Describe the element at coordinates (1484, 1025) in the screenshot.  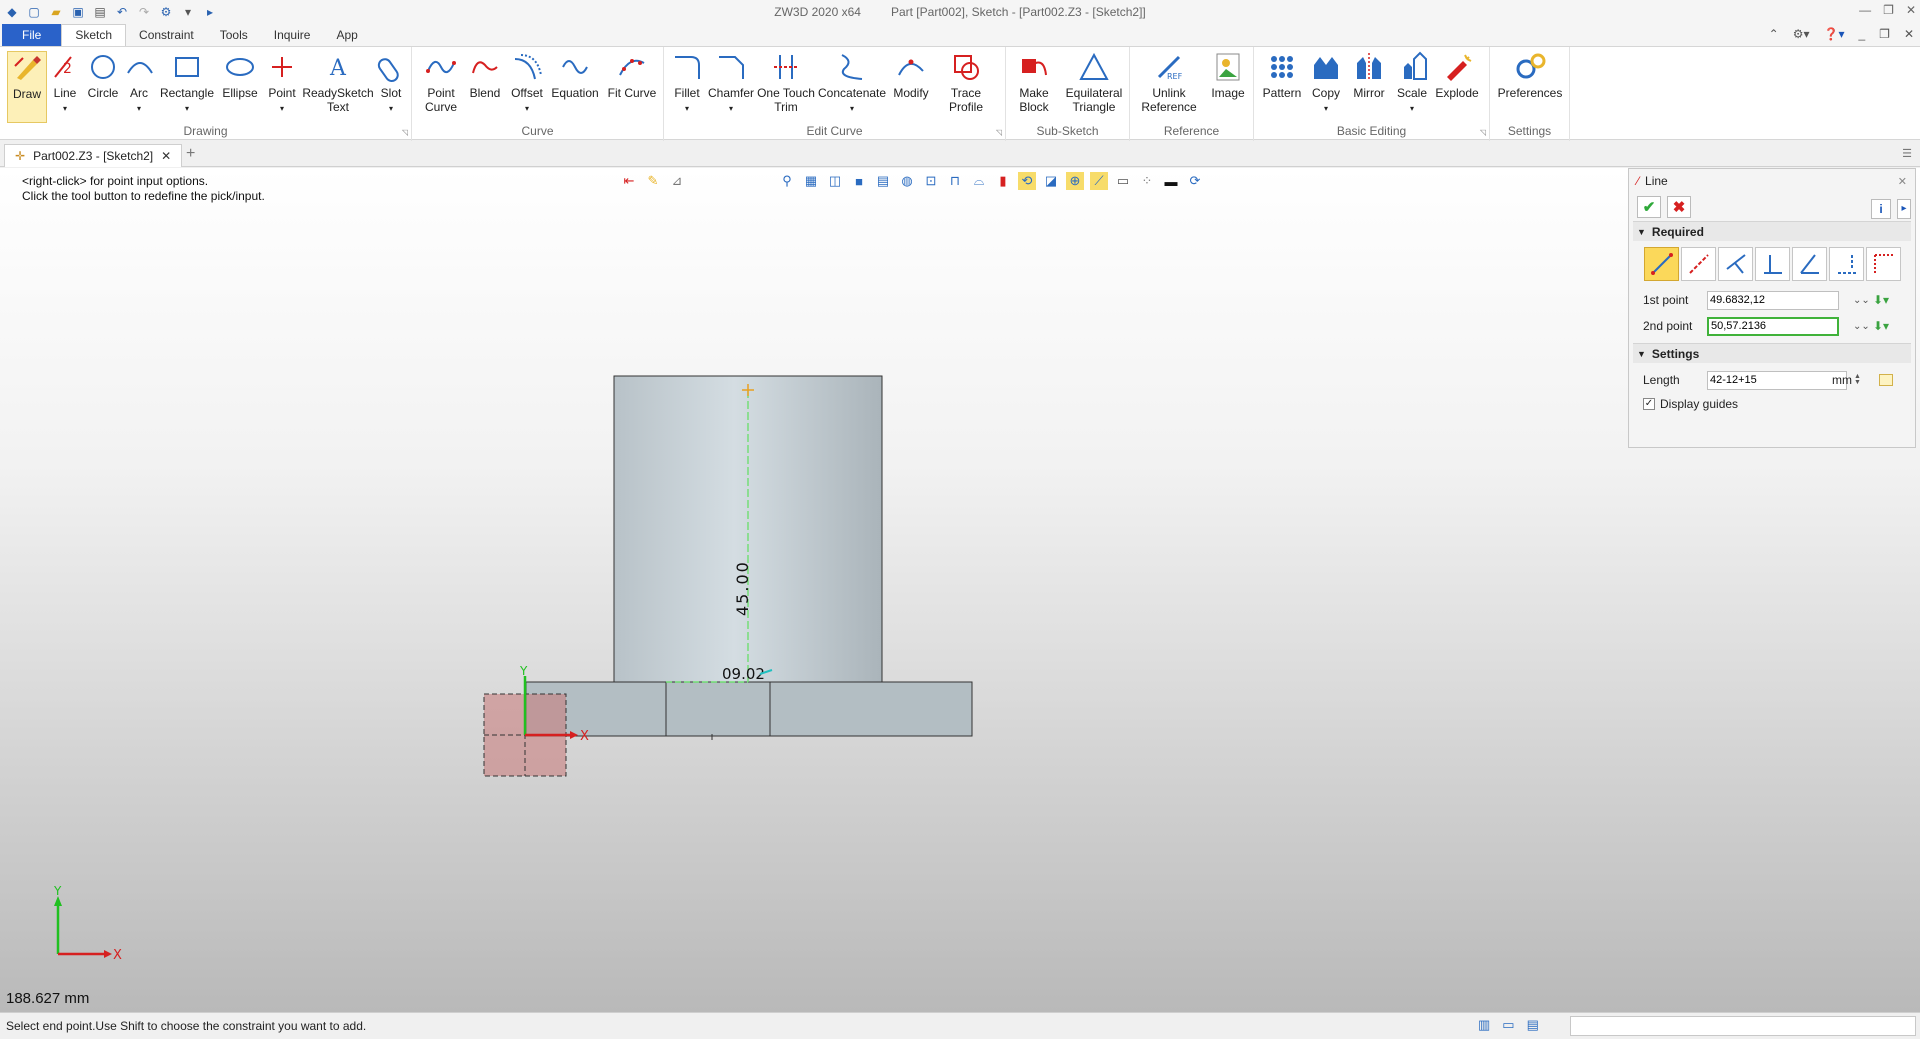
I see `status-layout-icon: ▥` at that location.